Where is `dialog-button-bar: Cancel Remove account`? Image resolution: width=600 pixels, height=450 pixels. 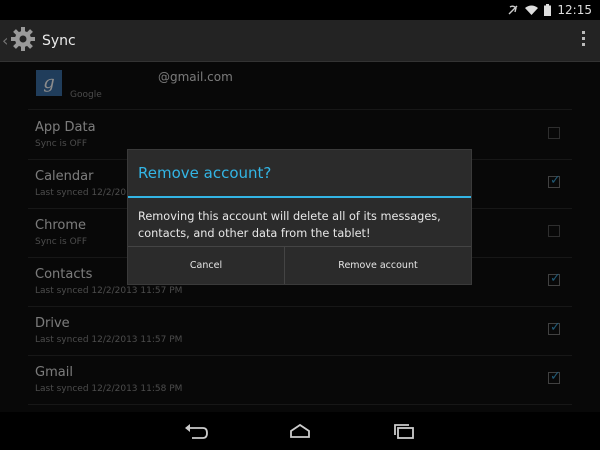 dialog-button-bar: Cancel Remove account is located at coordinates (299, 265).